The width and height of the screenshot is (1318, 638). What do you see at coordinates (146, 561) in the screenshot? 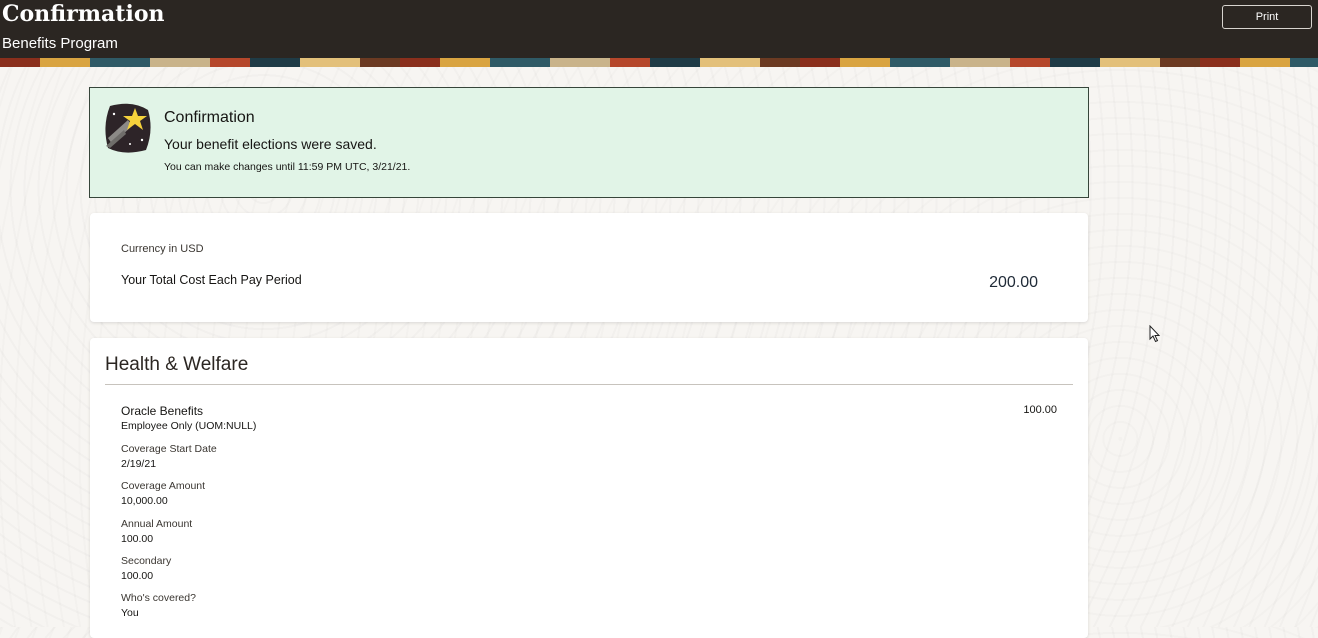
I see `secondary-label: Secondary` at bounding box center [146, 561].